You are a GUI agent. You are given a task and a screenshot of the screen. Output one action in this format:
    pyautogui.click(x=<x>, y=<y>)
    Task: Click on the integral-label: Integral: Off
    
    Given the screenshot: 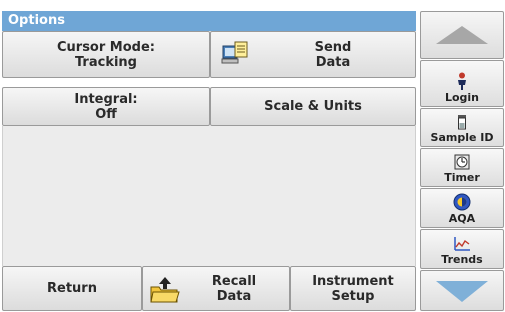 What is the action you would take?
    pyautogui.click(x=106, y=106)
    